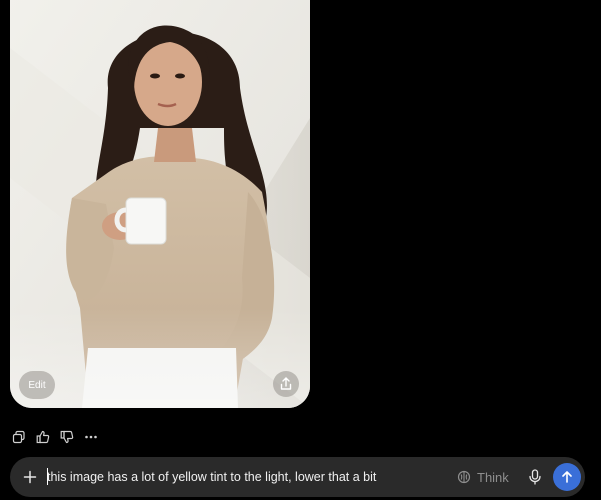 The image size is (601, 500). I want to click on share-image-button, so click(286, 384).